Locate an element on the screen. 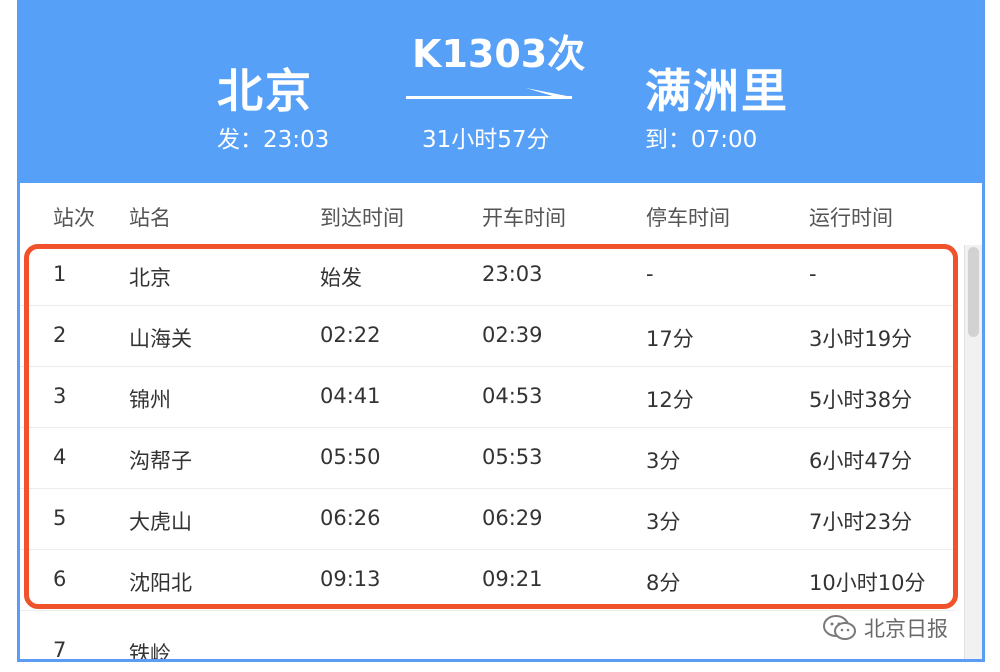  stop-no: 5 is located at coordinates (60, 518).